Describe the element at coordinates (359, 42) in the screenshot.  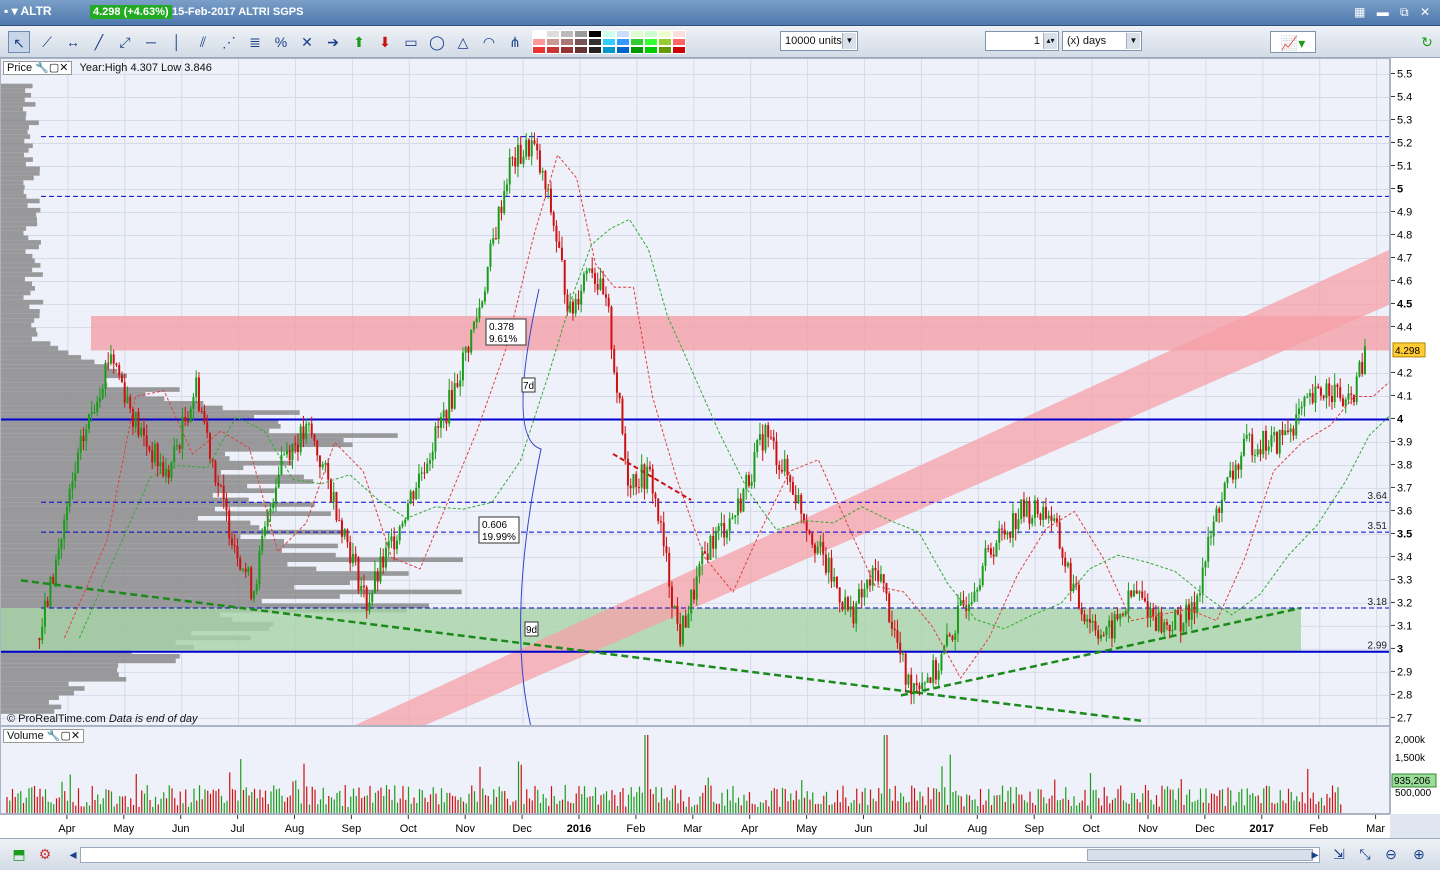
I see `arrow-up-icon: ⬆` at that location.